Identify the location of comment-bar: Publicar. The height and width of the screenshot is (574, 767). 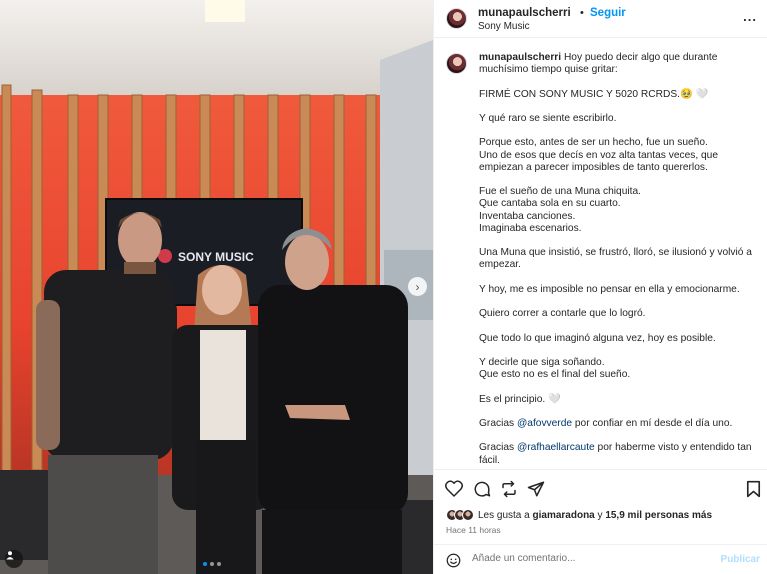
(600, 559).